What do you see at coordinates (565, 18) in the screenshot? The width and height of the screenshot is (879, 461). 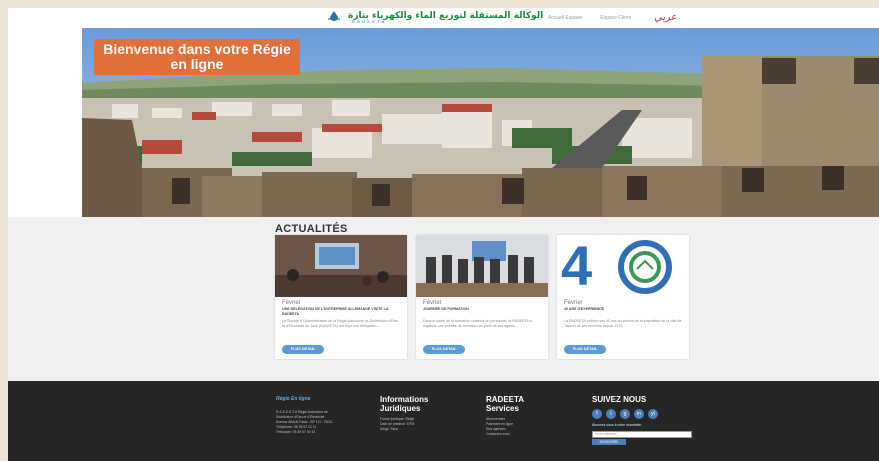 I see `nav-item-accueil: Accueil Espace` at bounding box center [565, 18].